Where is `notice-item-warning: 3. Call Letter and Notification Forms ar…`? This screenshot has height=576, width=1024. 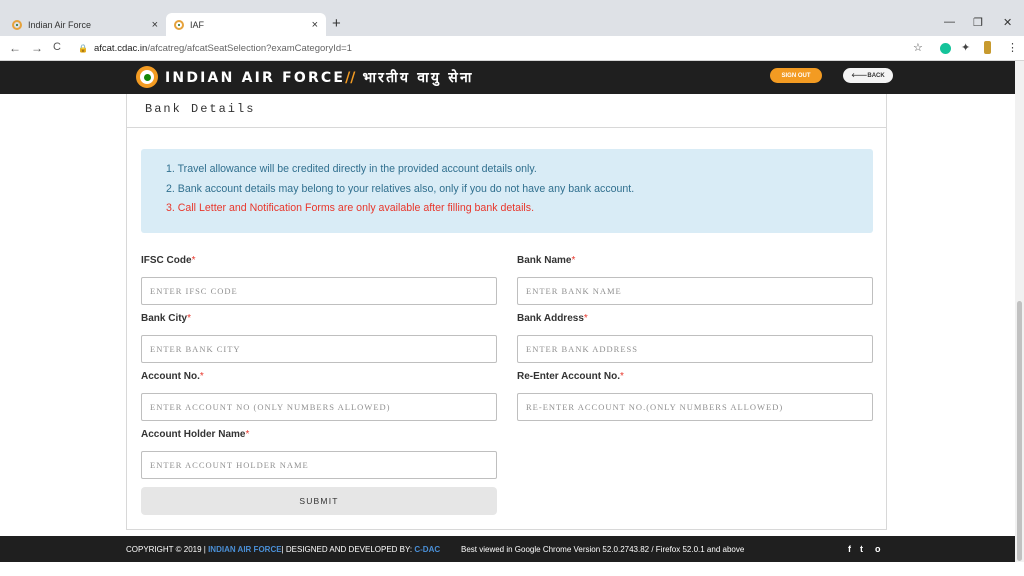
notice-item-warning: 3. Call Letter and Notification Forms ar… is located at coordinates (350, 208).